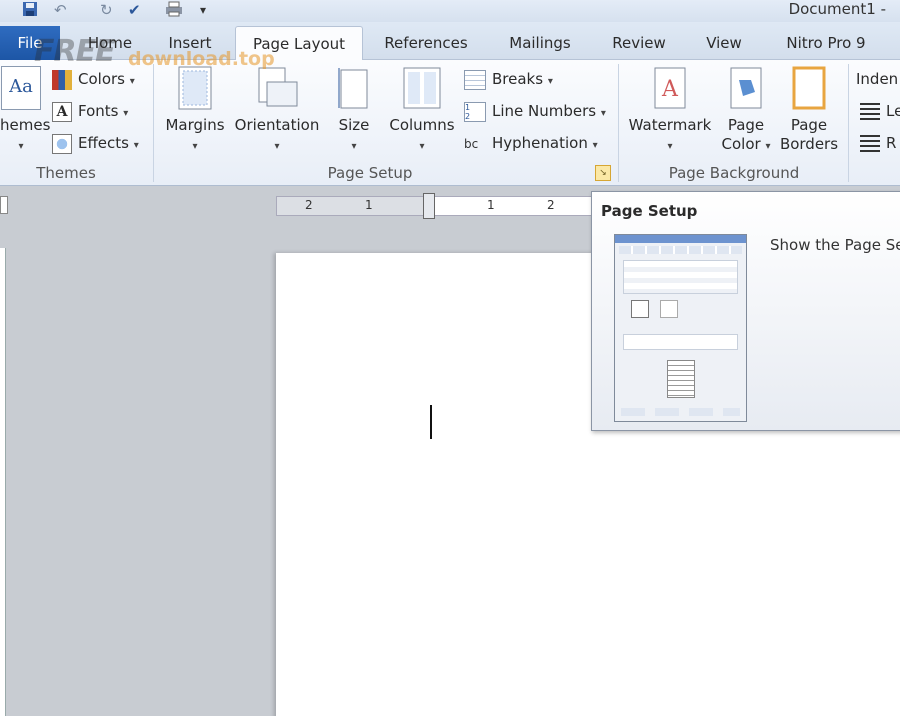  I want to click on group-label-page-setup: Page Setup, so click(370, 173).